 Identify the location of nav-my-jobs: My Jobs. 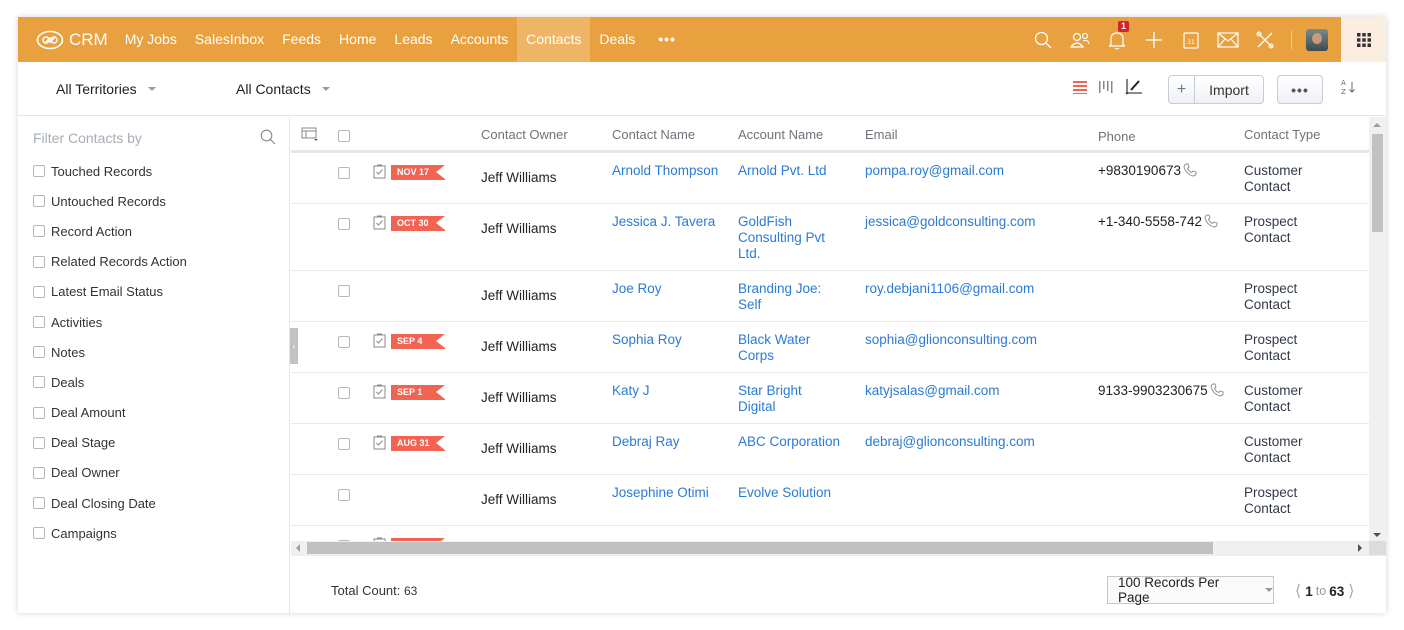
(151, 39).